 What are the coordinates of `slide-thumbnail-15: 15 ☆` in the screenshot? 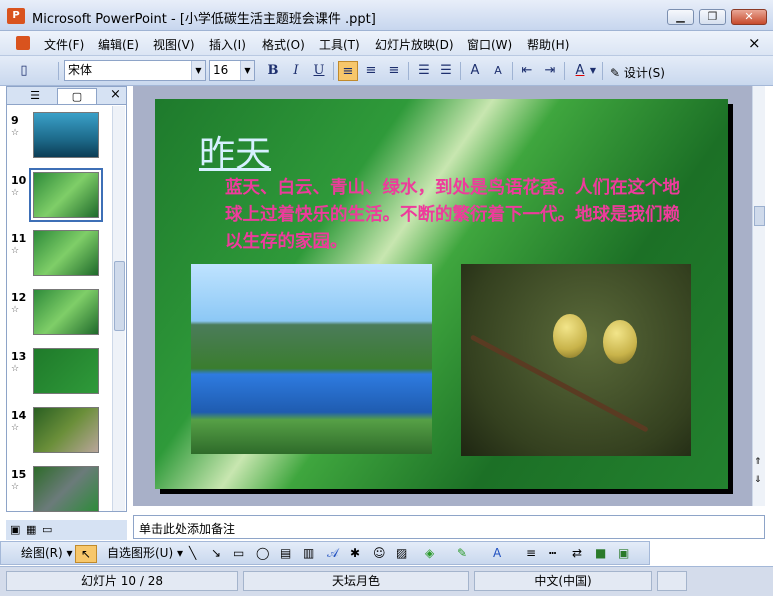 It's located at (59, 491).